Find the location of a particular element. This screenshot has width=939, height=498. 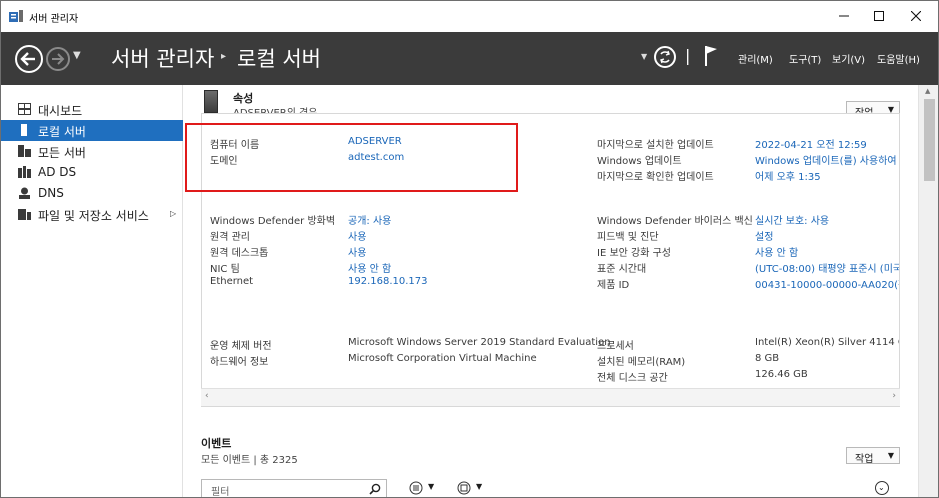

arrow-left-icon is located at coordinates (27, 59).